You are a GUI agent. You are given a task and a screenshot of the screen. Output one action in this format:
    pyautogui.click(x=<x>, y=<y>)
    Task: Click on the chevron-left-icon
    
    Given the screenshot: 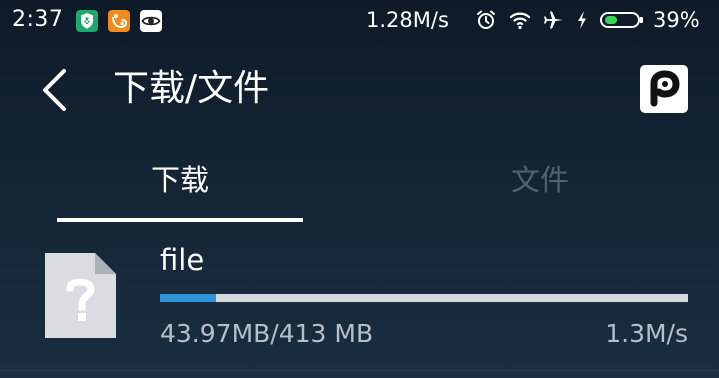 What is the action you would take?
    pyautogui.click(x=54, y=90)
    